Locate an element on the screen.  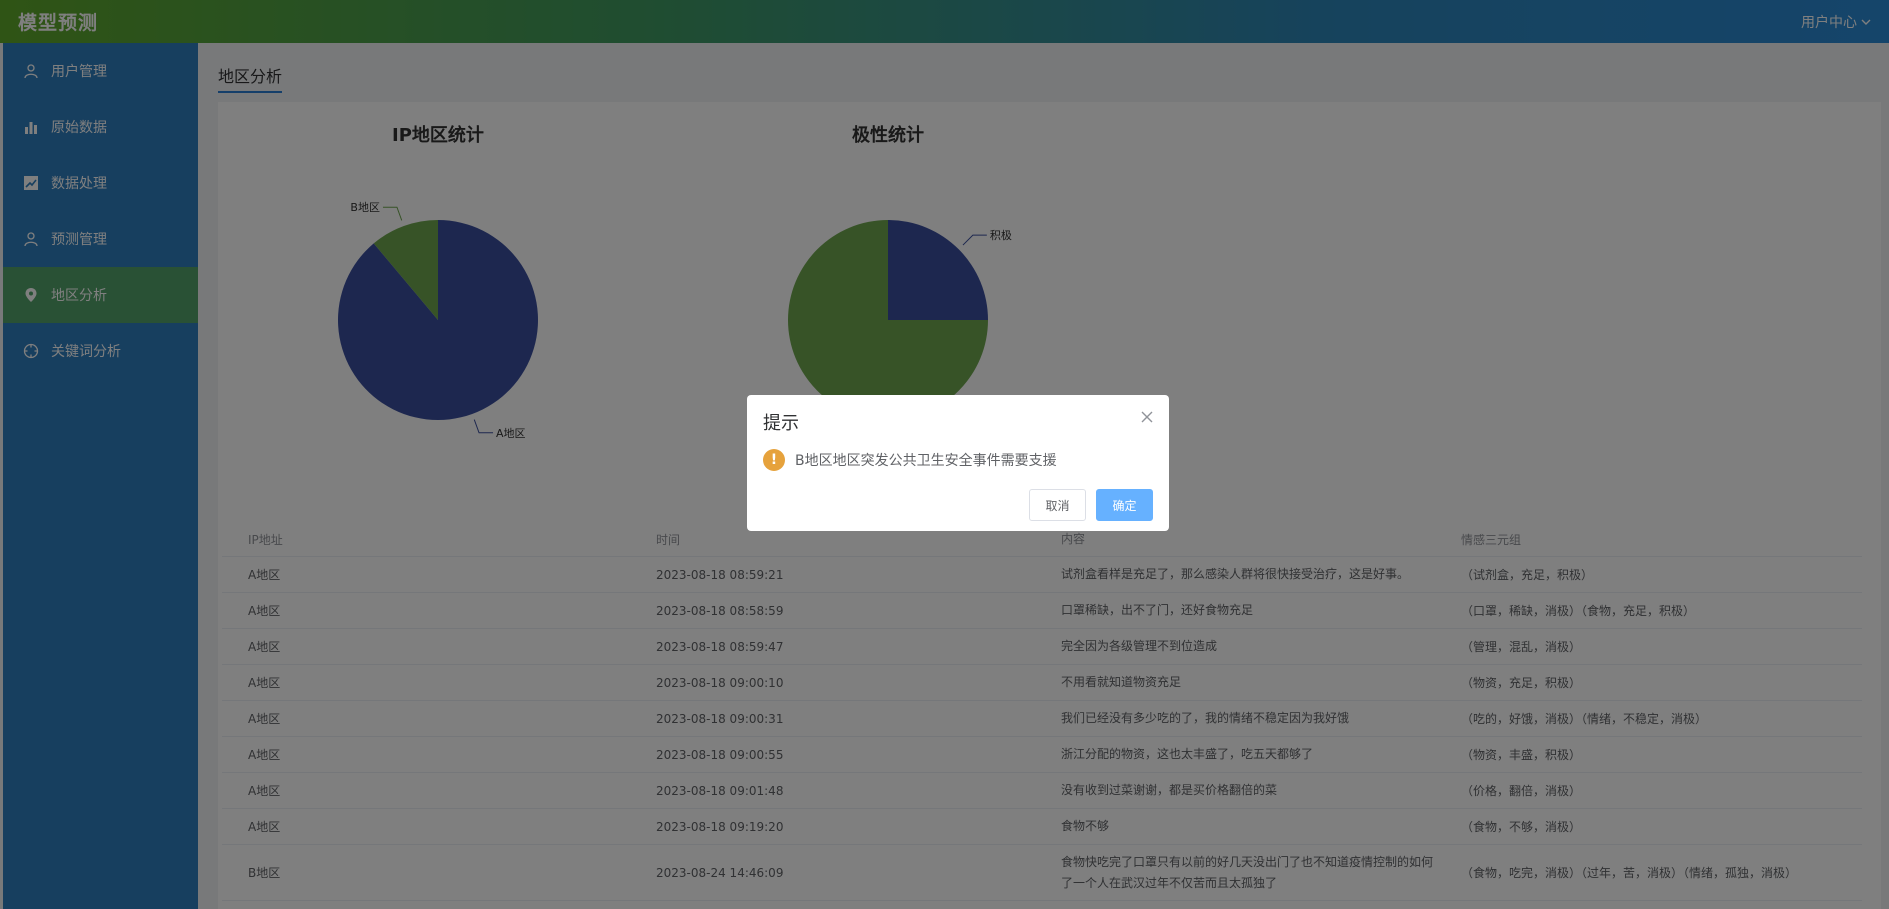
alert-dialog: 提示 ! B地区地区突发公共卫生安全事件需要支援 取消 确定 is located at coordinates (958, 463).